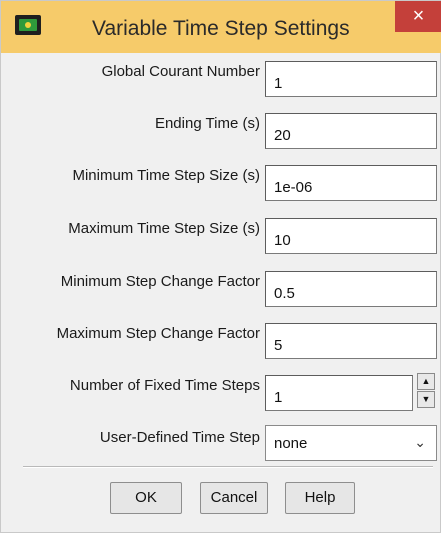  Describe the element at coordinates (234, 498) in the screenshot. I see `cancel-button: Cancel` at that location.